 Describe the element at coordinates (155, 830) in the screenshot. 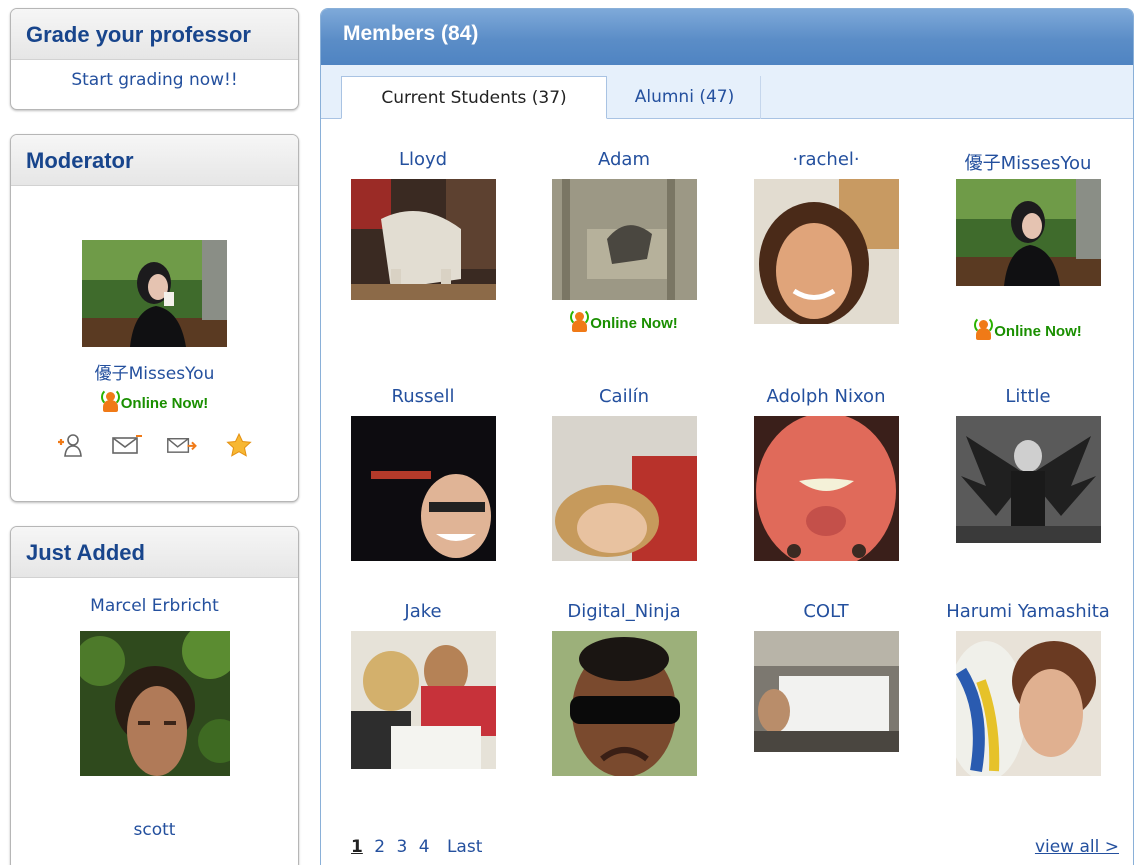

I see `just-added-name2-link: scott` at that location.